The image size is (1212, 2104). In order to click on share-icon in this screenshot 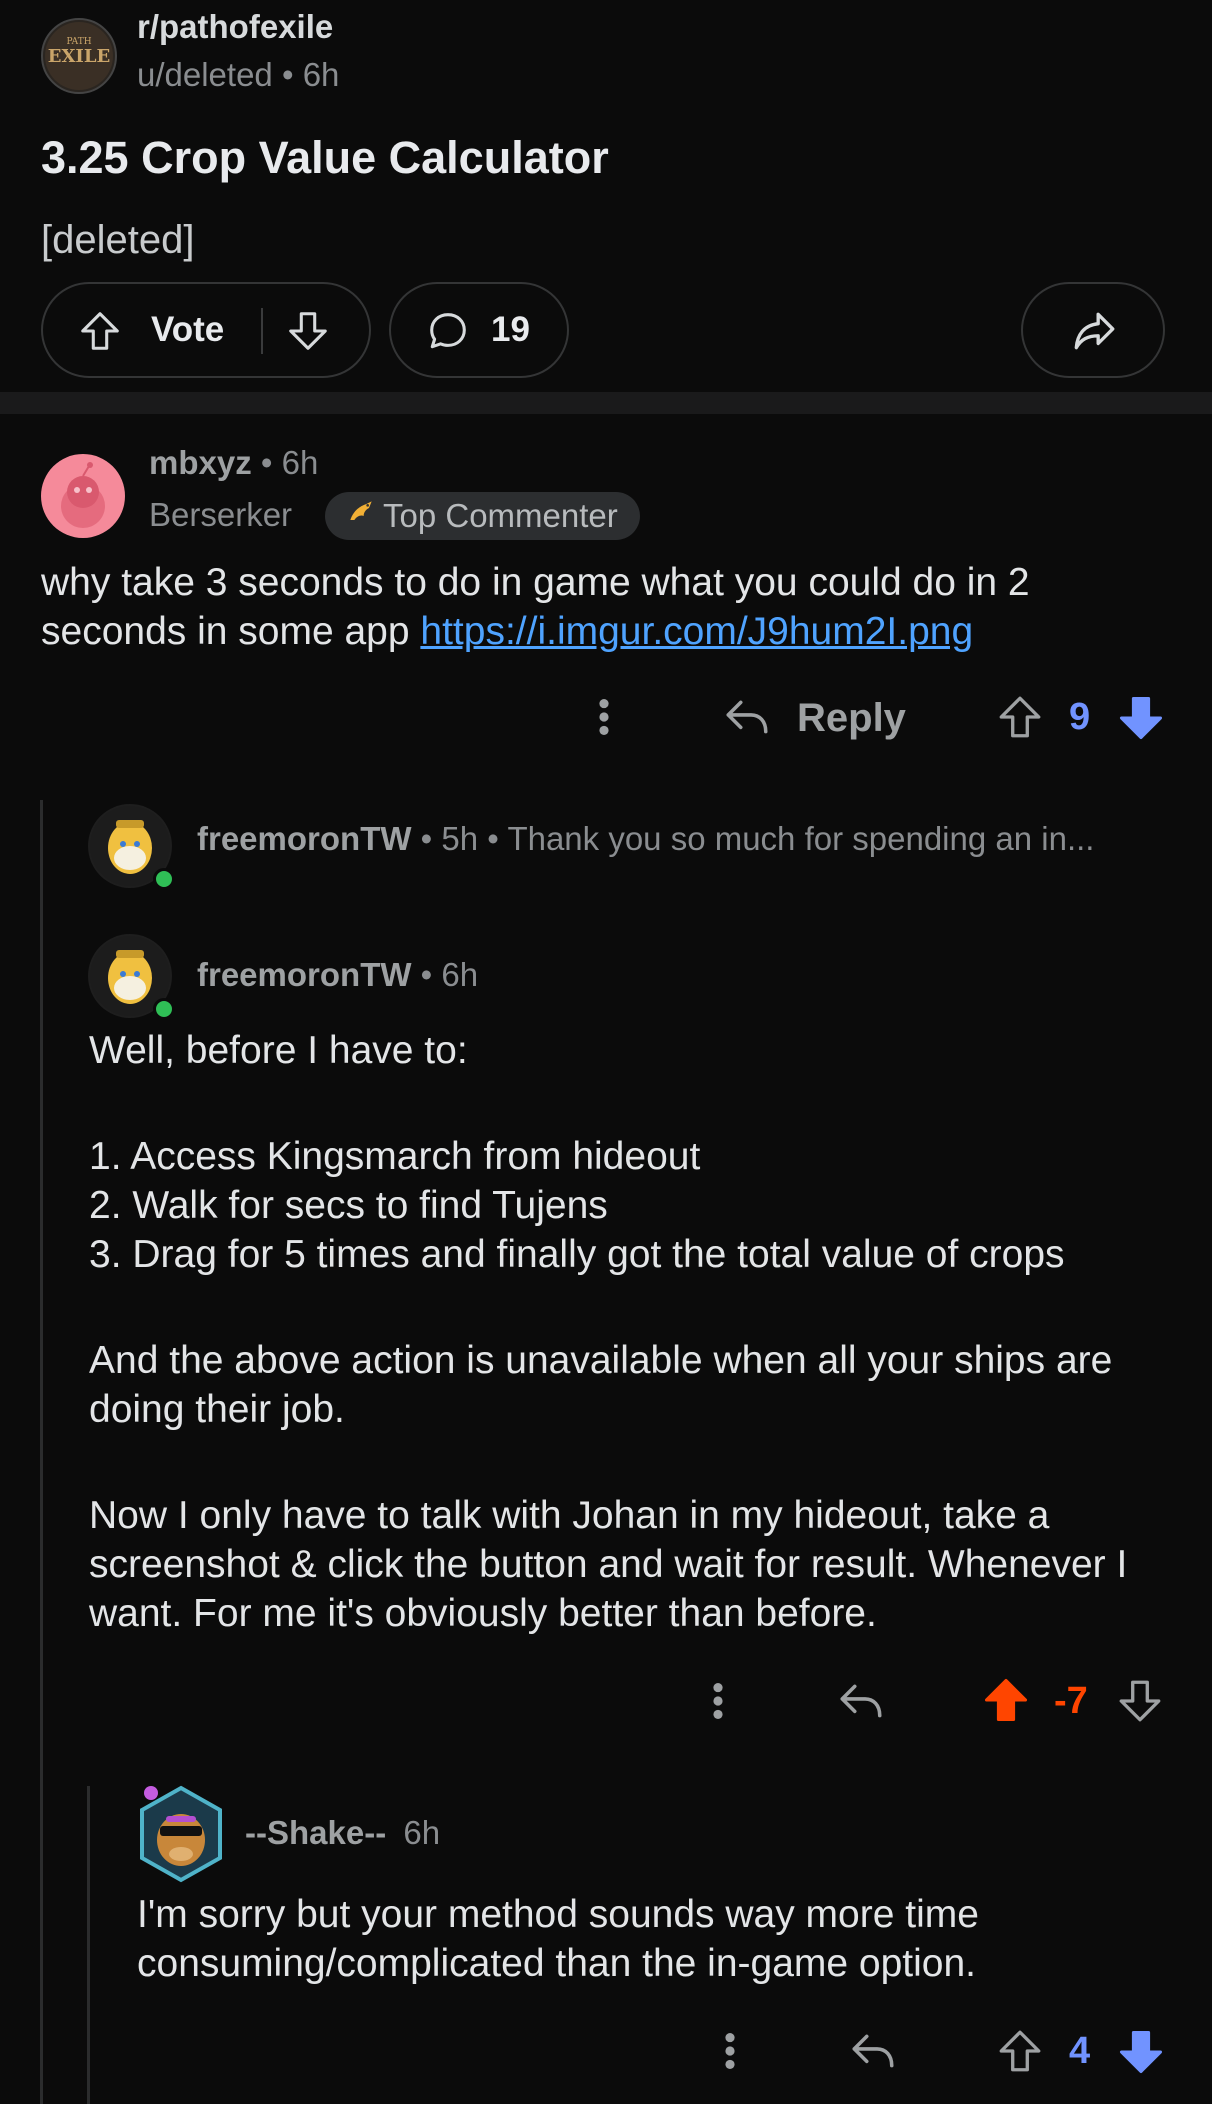, I will do `click(1094, 331)`.